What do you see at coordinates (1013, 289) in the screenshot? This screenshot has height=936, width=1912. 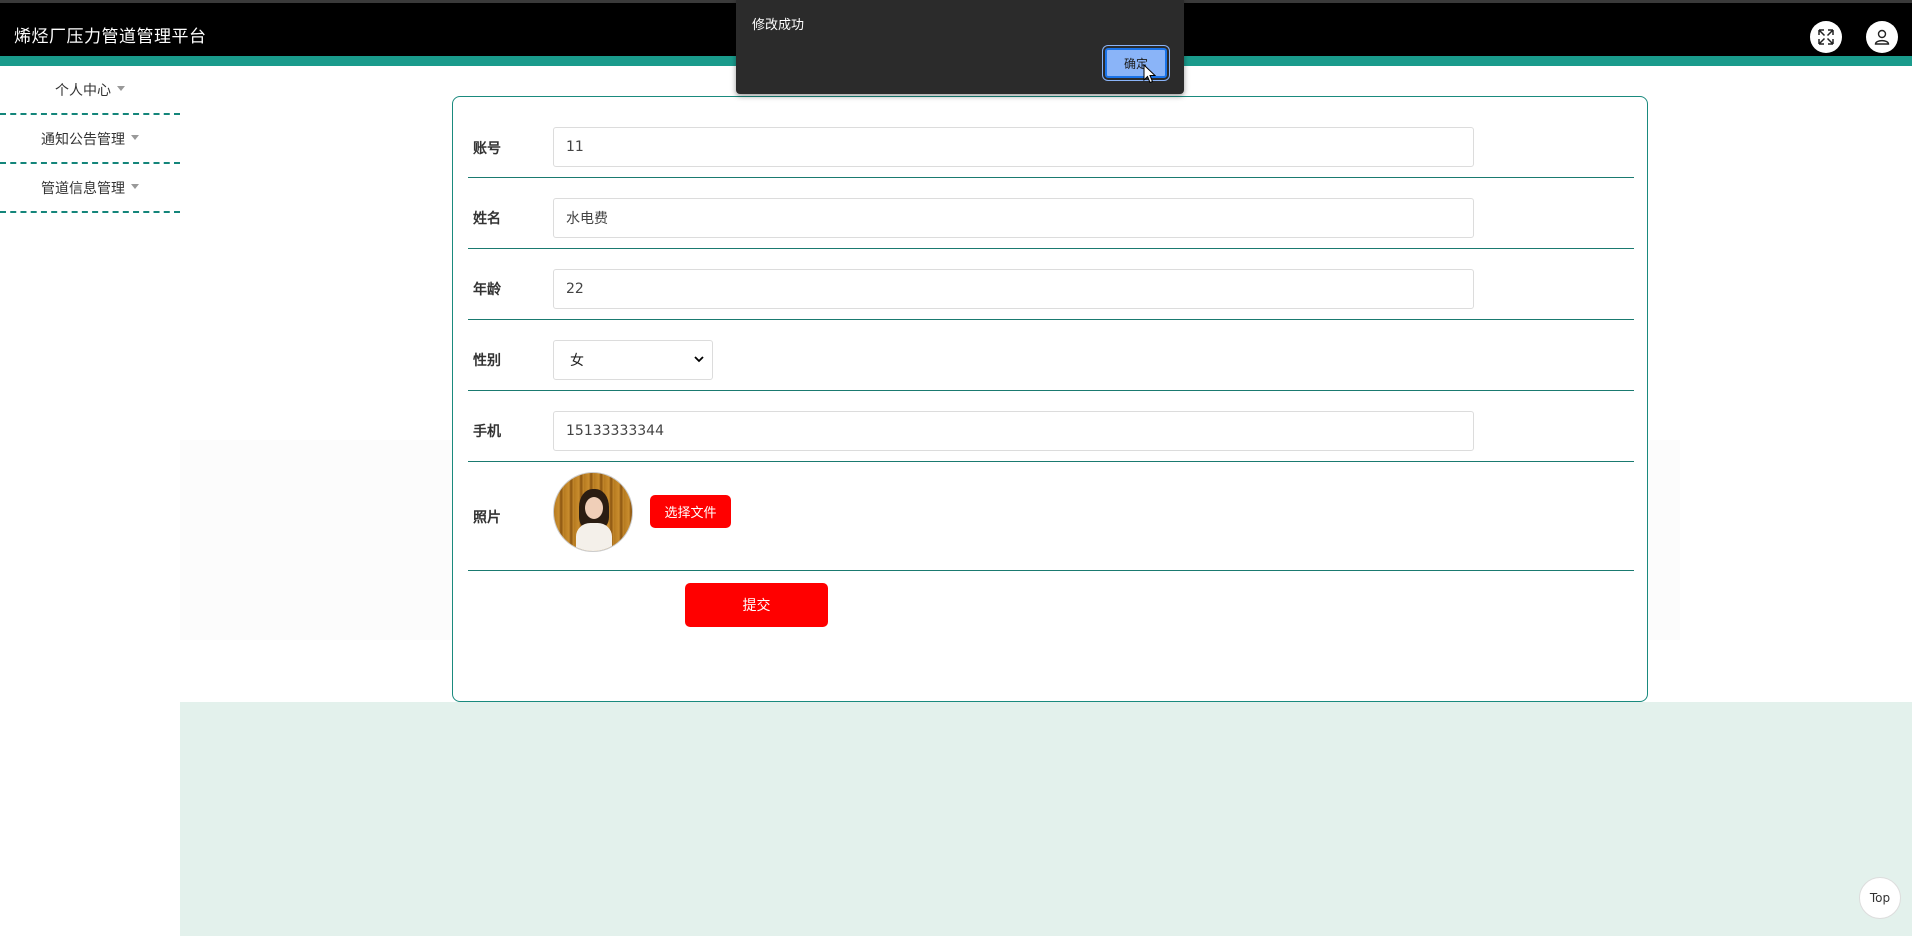 I see `age-input: 22` at bounding box center [1013, 289].